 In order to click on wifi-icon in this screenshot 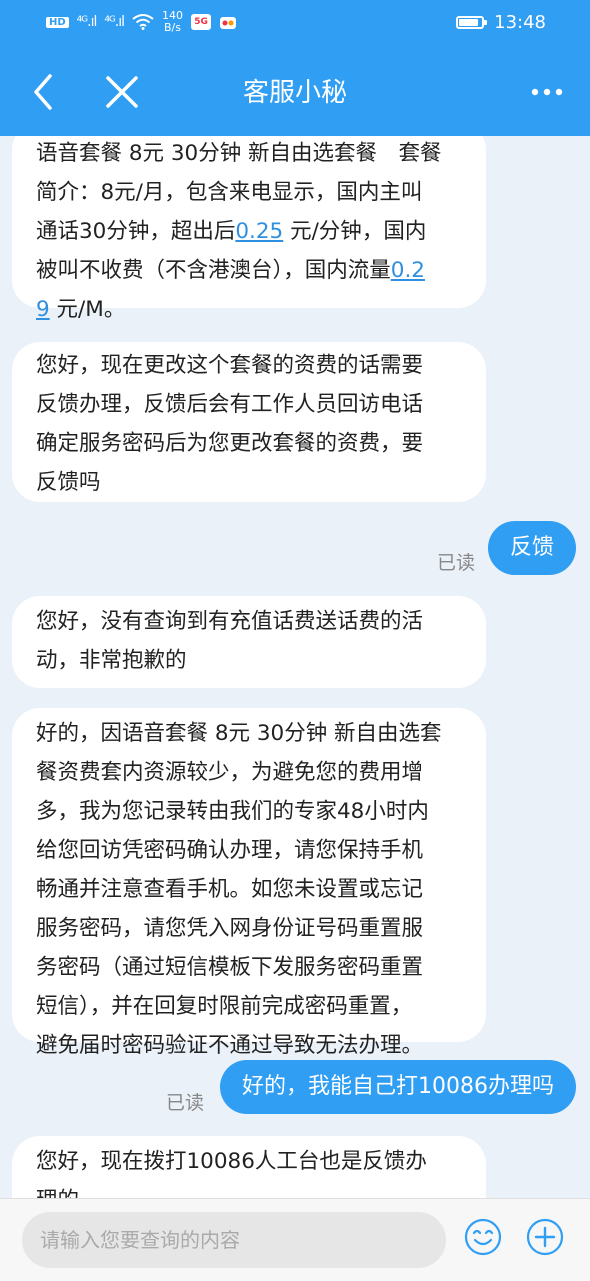, I will do `click(143, 22)`.